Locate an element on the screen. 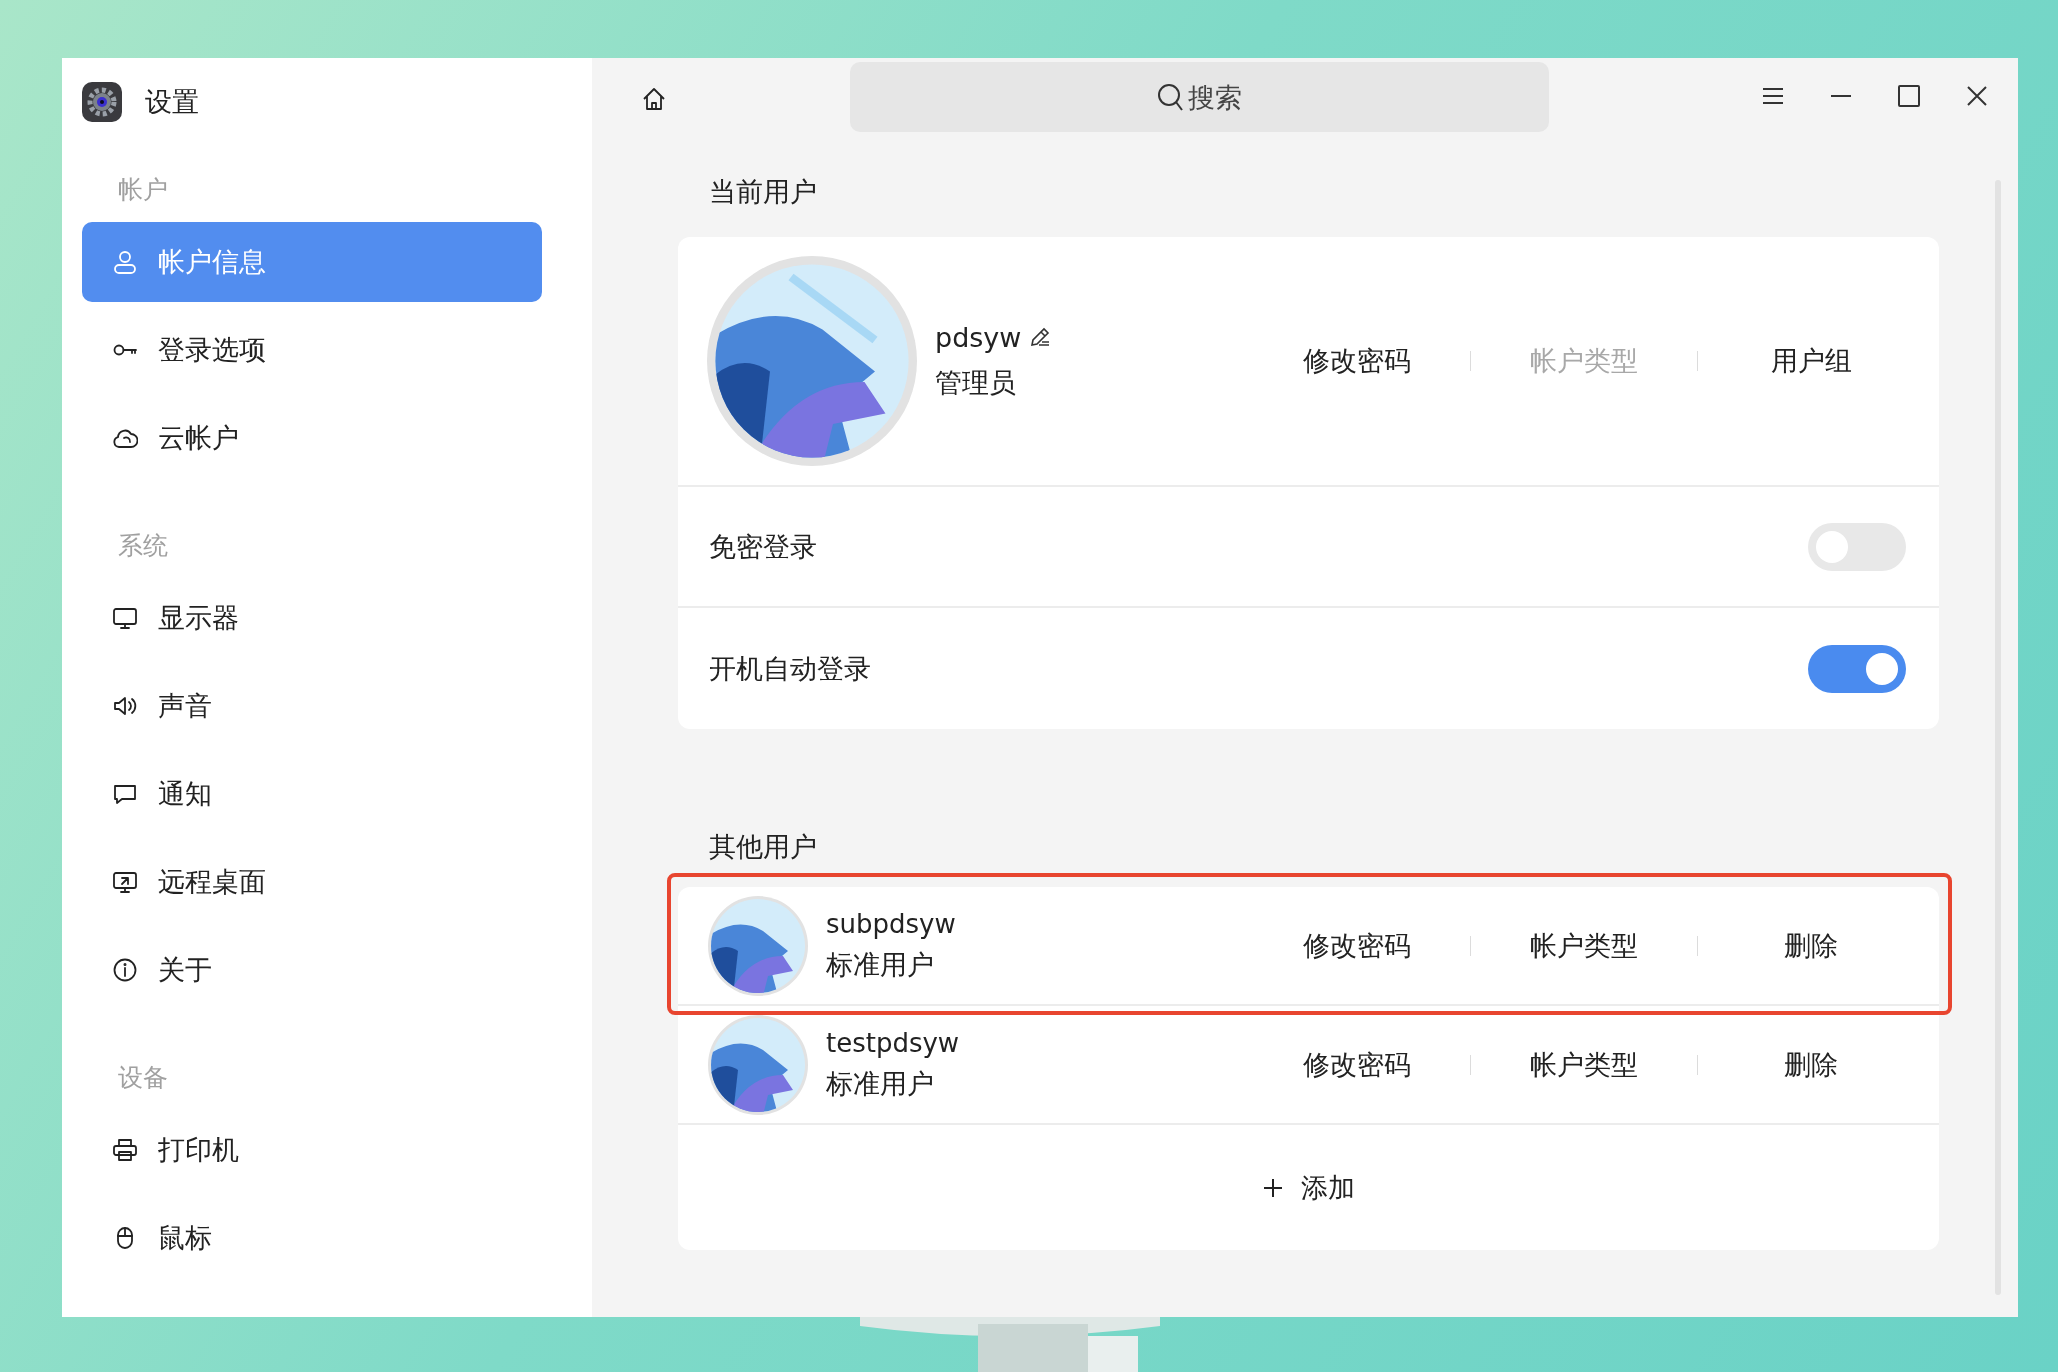 The height and width of the screenshot is (1372, 2058). action-button: 用户组 is located at coordinates (1811, 361).